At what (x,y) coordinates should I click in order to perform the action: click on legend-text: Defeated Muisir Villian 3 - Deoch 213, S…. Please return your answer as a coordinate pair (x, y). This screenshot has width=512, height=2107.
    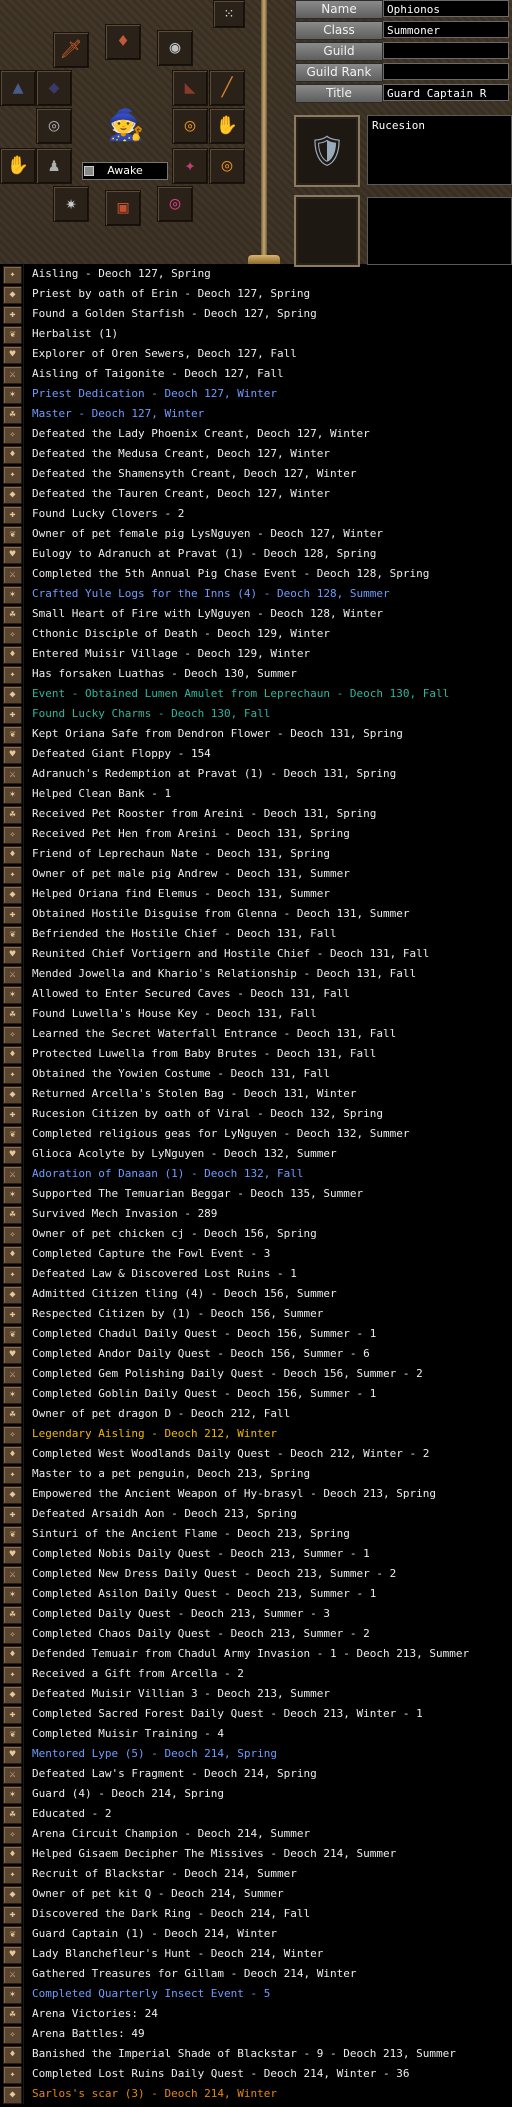
    Looking at the image, I should click on (181, 1693).